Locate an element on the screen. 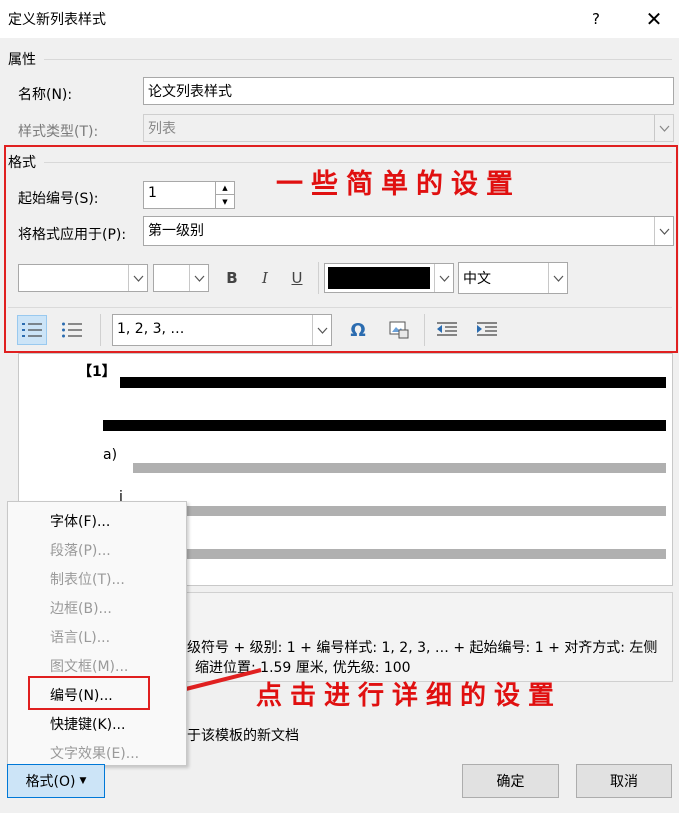  name-label: 名称(N): is located at coordinates (45, 95).